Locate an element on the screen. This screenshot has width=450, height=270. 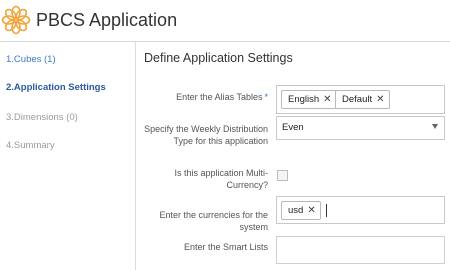
step-application-settings: 2.Application Settings is located at coordinates (56, 87).